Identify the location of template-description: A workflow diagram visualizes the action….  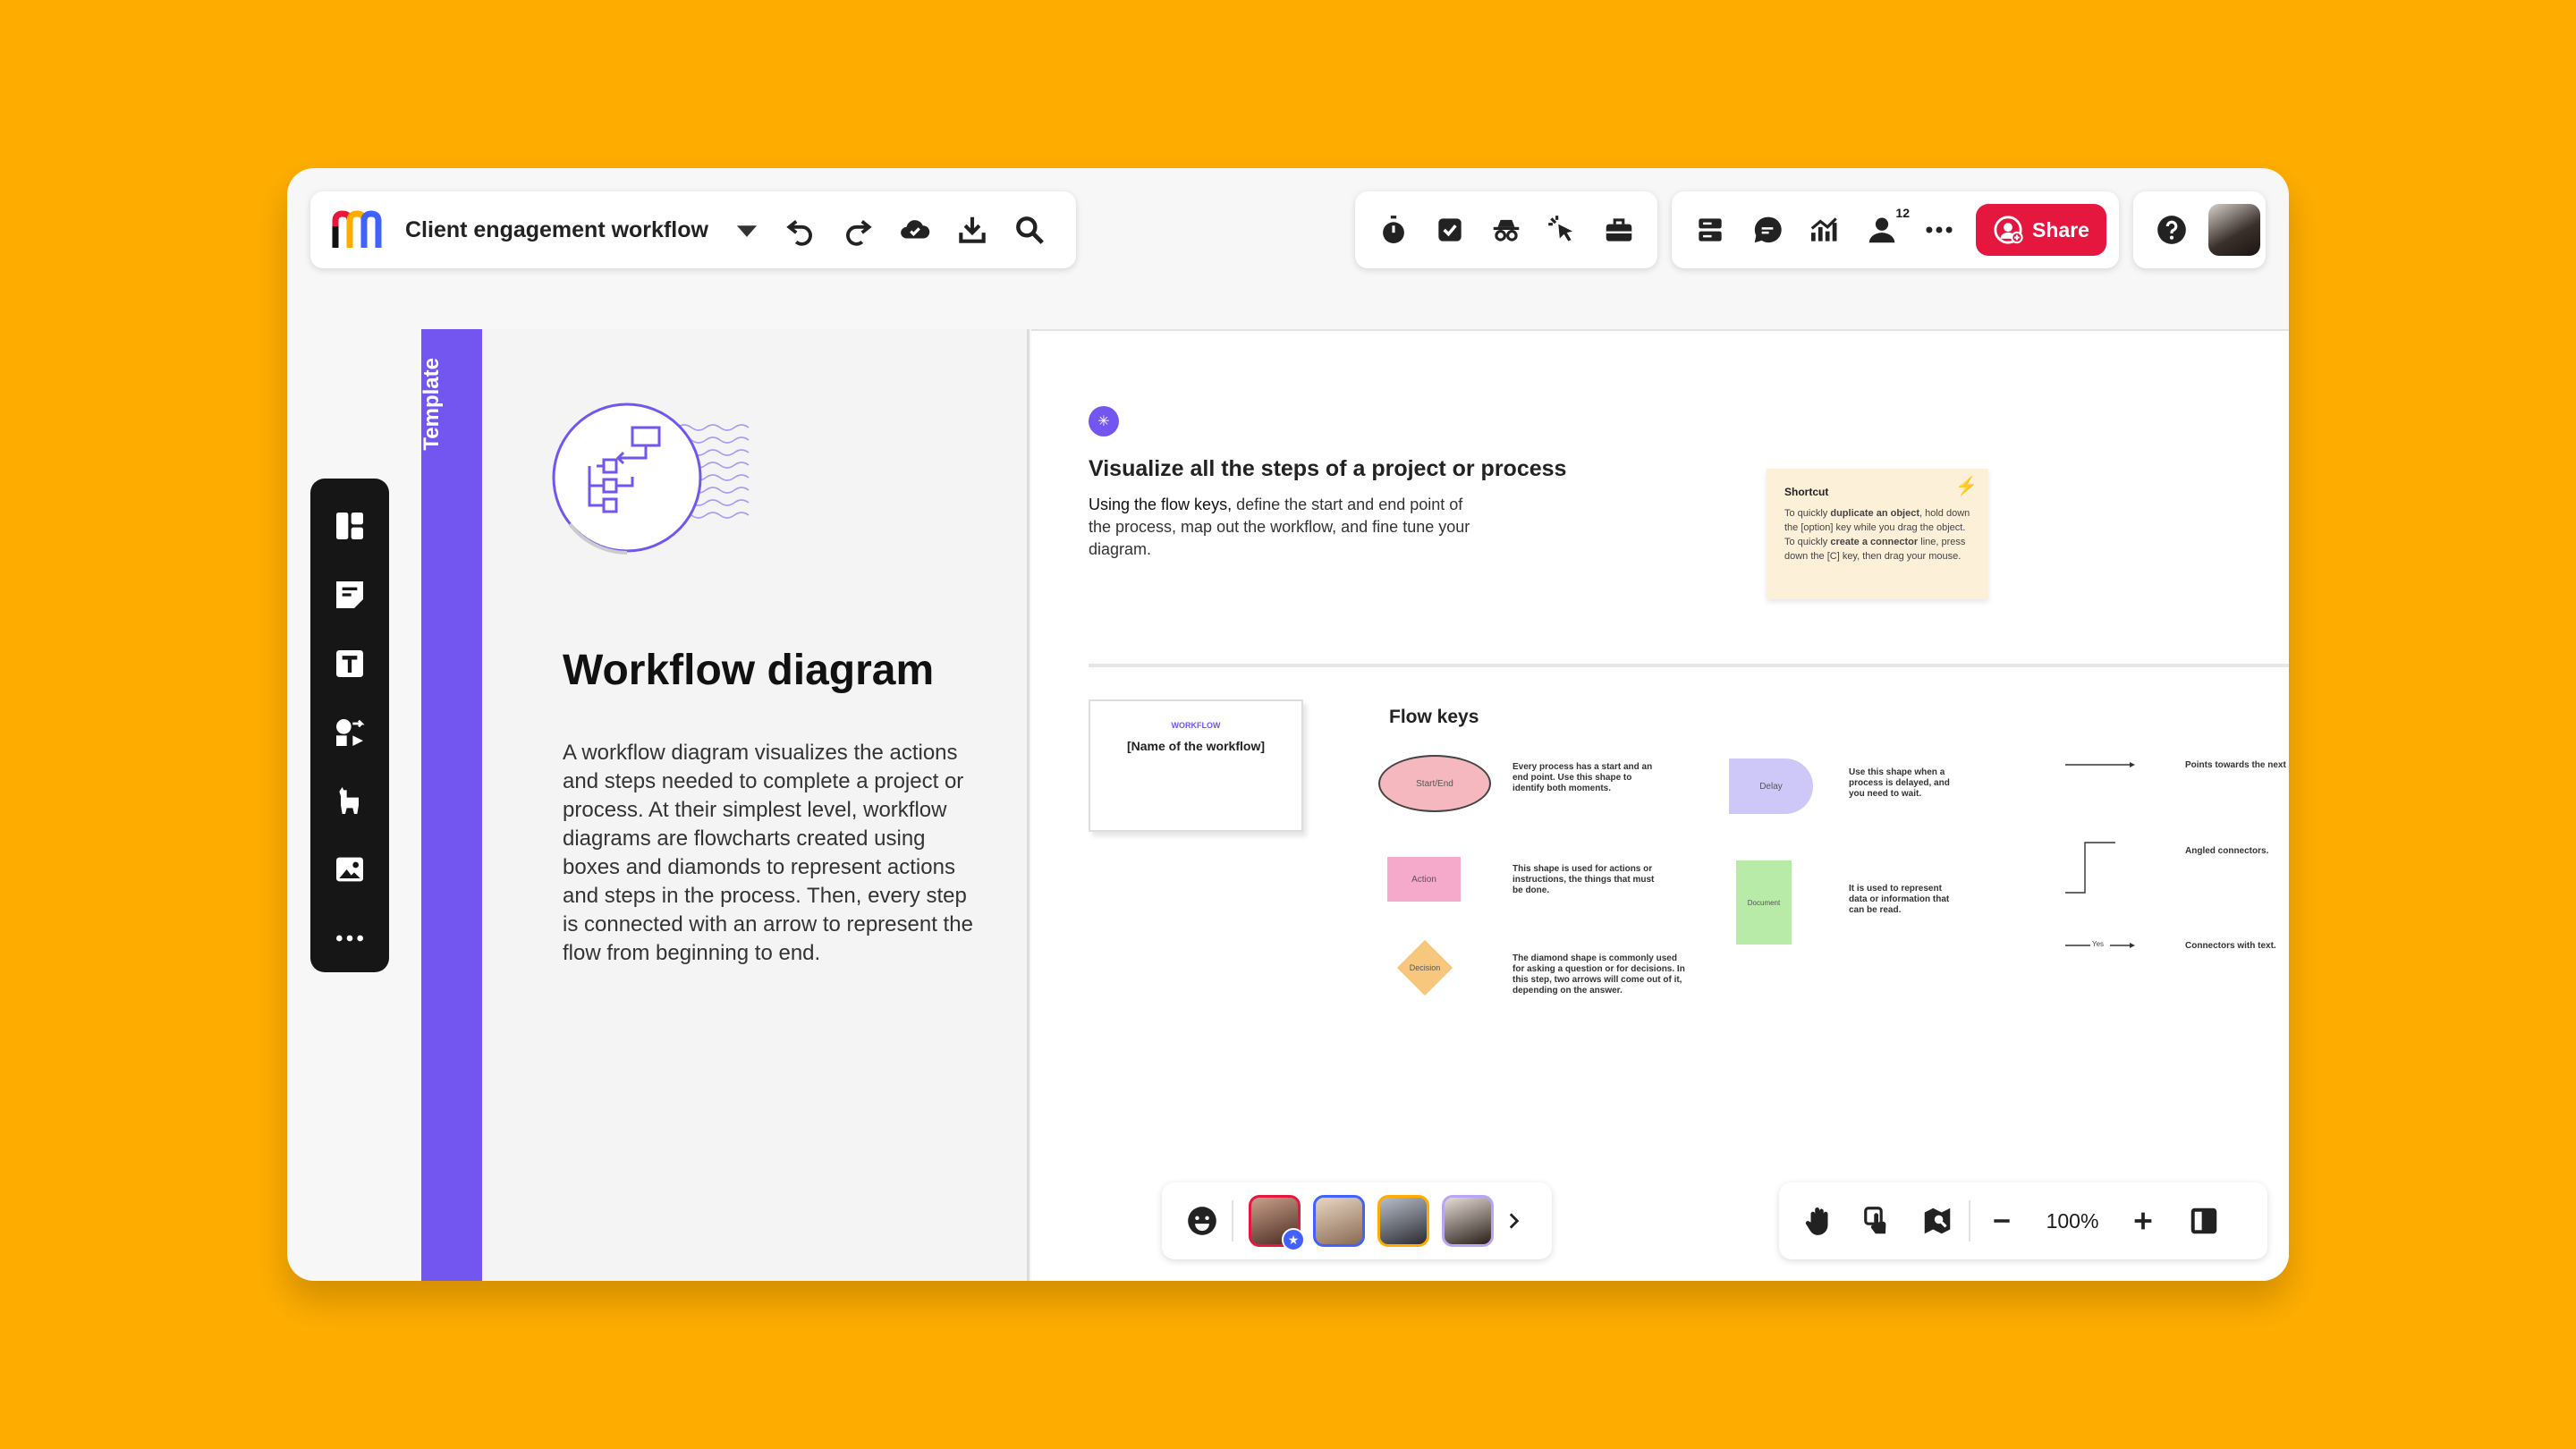
(768, 853).